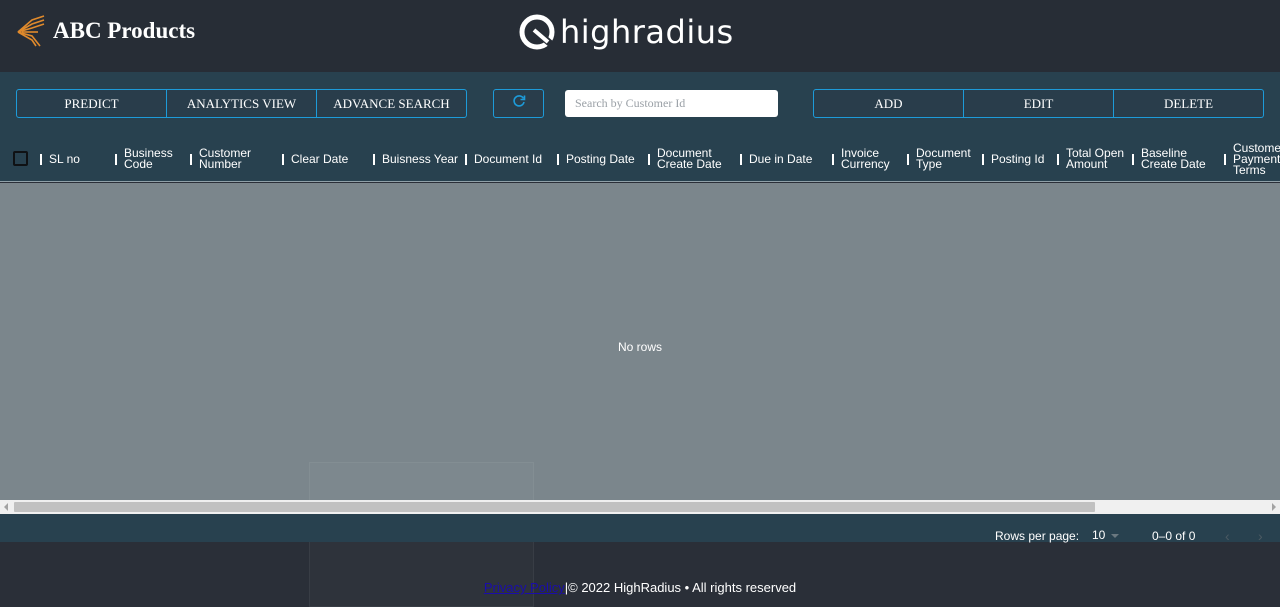 The height and width of the screenshot is (607, 1280). Describe the element at coordinates (1173, 158) in the screenshot. I see `column-label: Baseline Create Date` at that location.